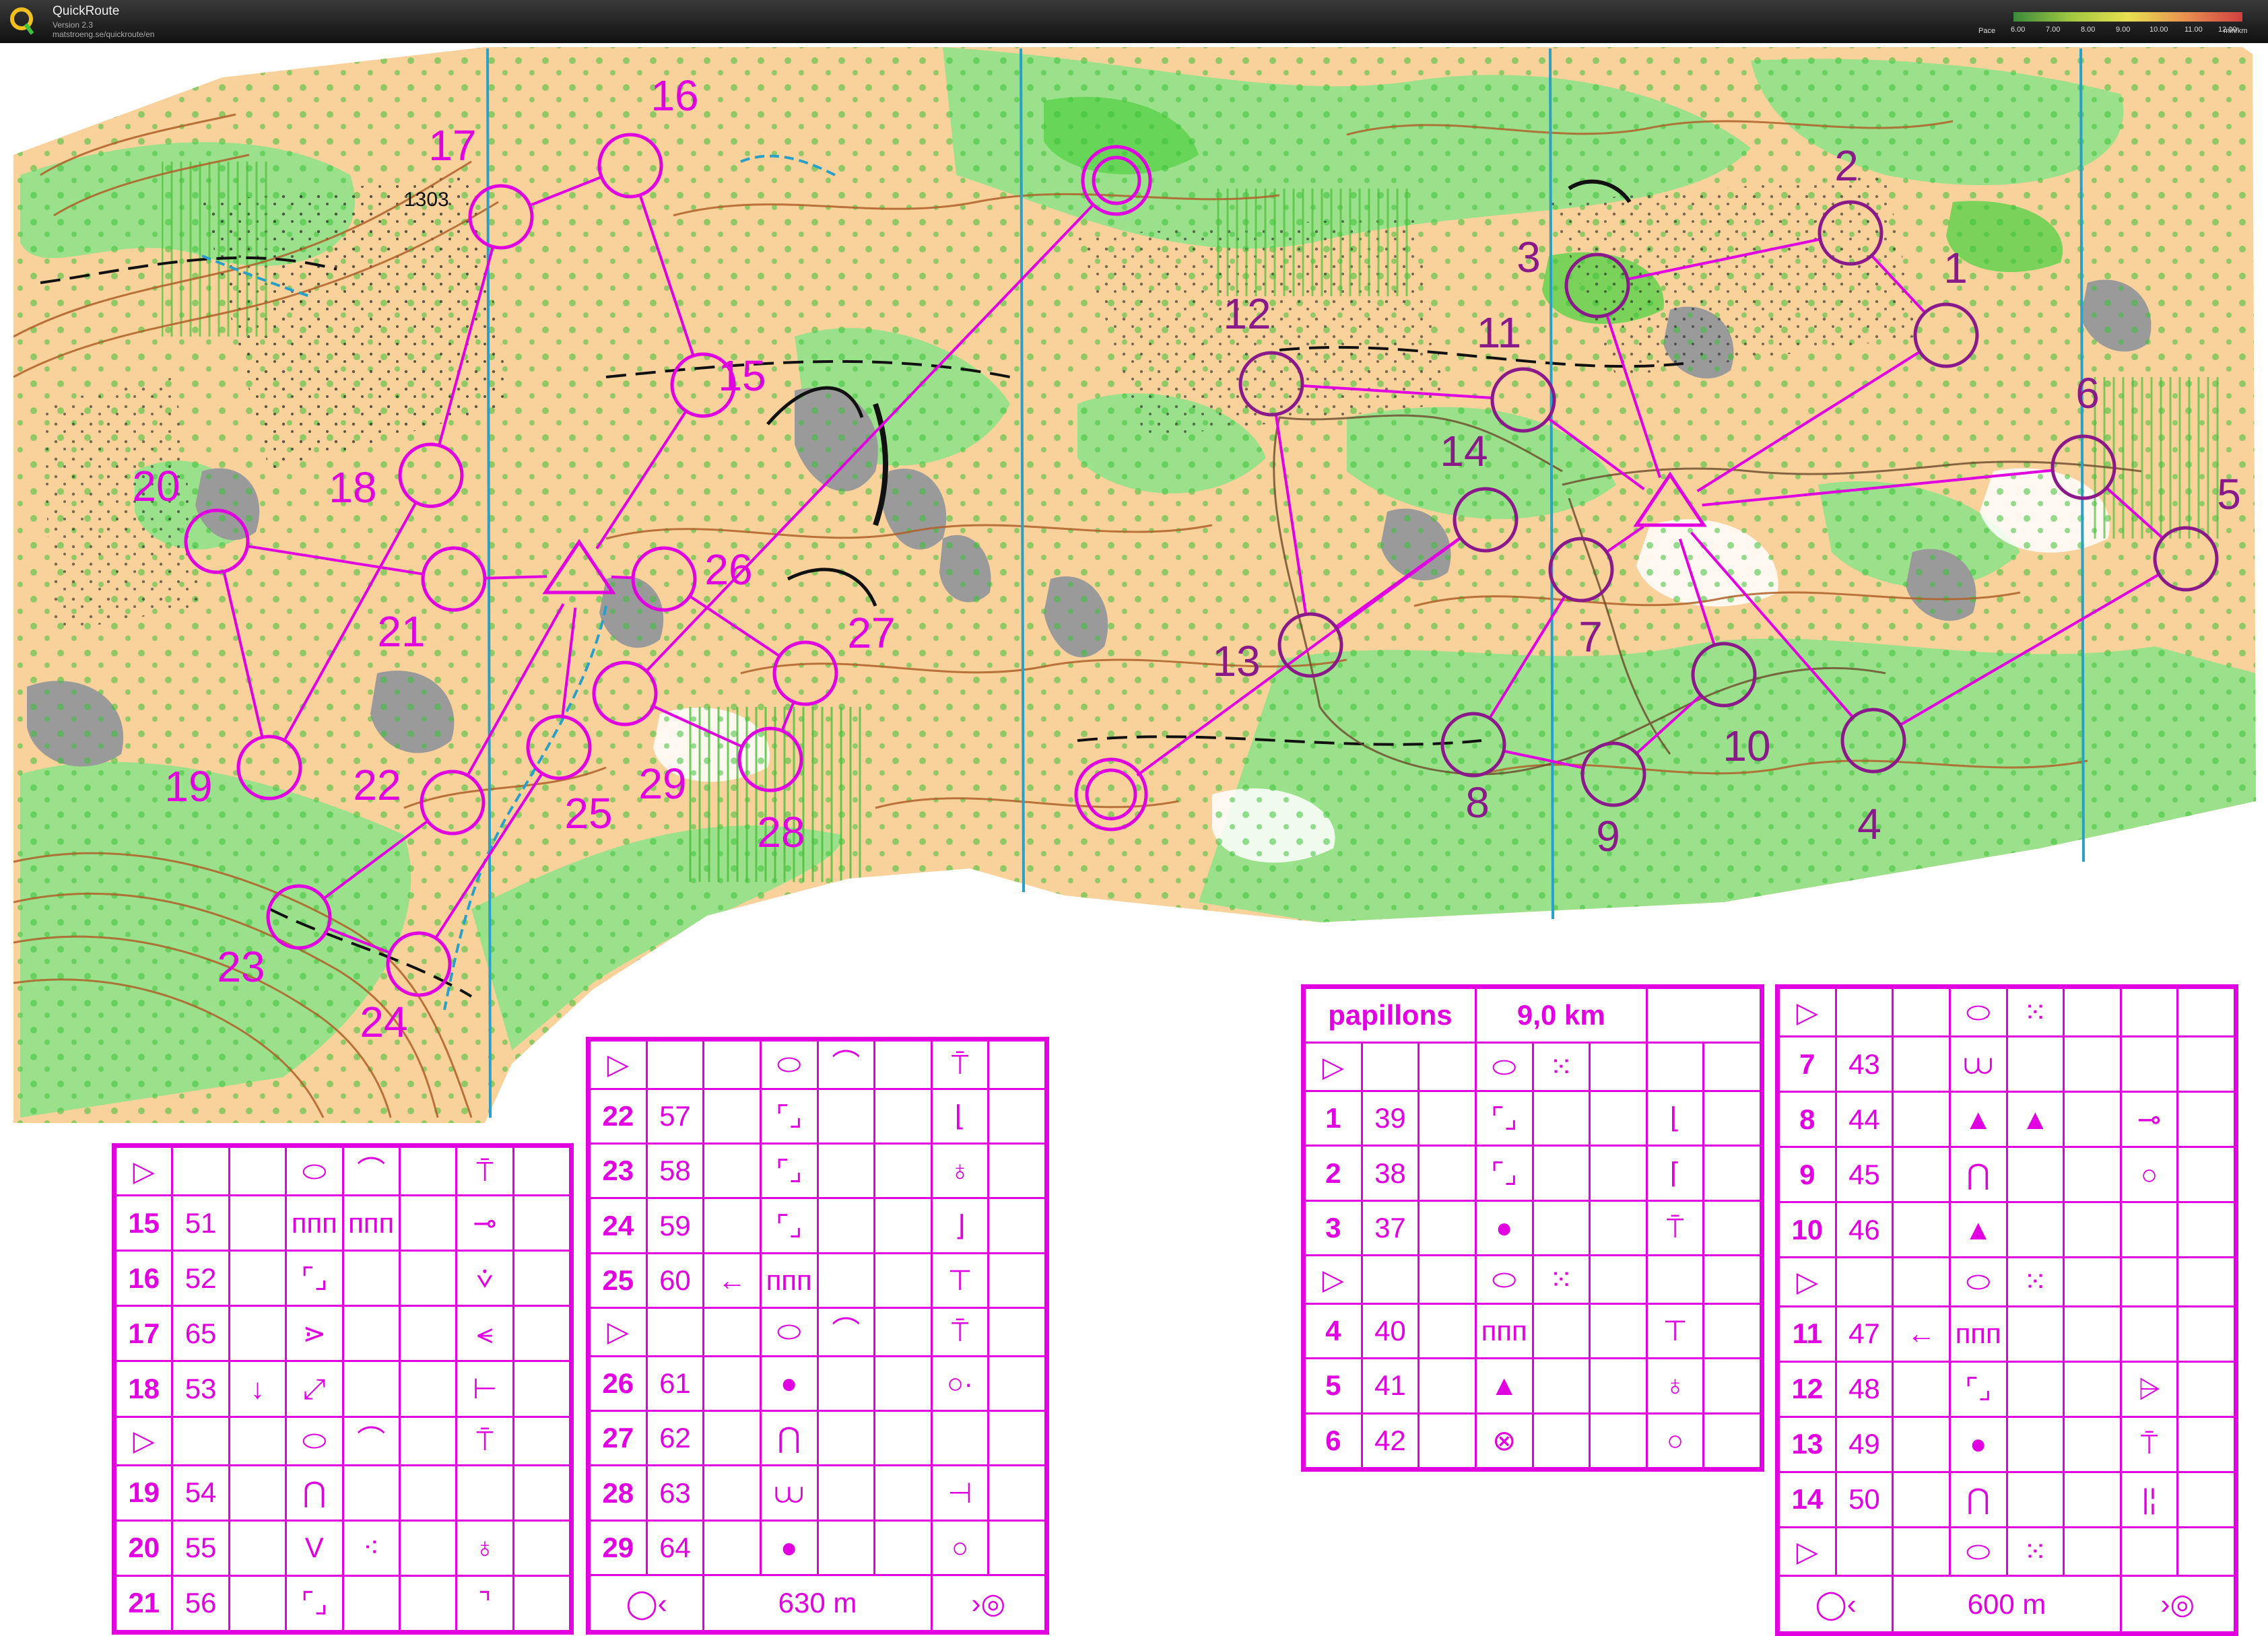 The width and height of the screenshot is (2268, 1636). What do you see at coordinates (1987, 31) in the screenshot?
I see `pace-label: Pace` at bounding box center [1987, 31].